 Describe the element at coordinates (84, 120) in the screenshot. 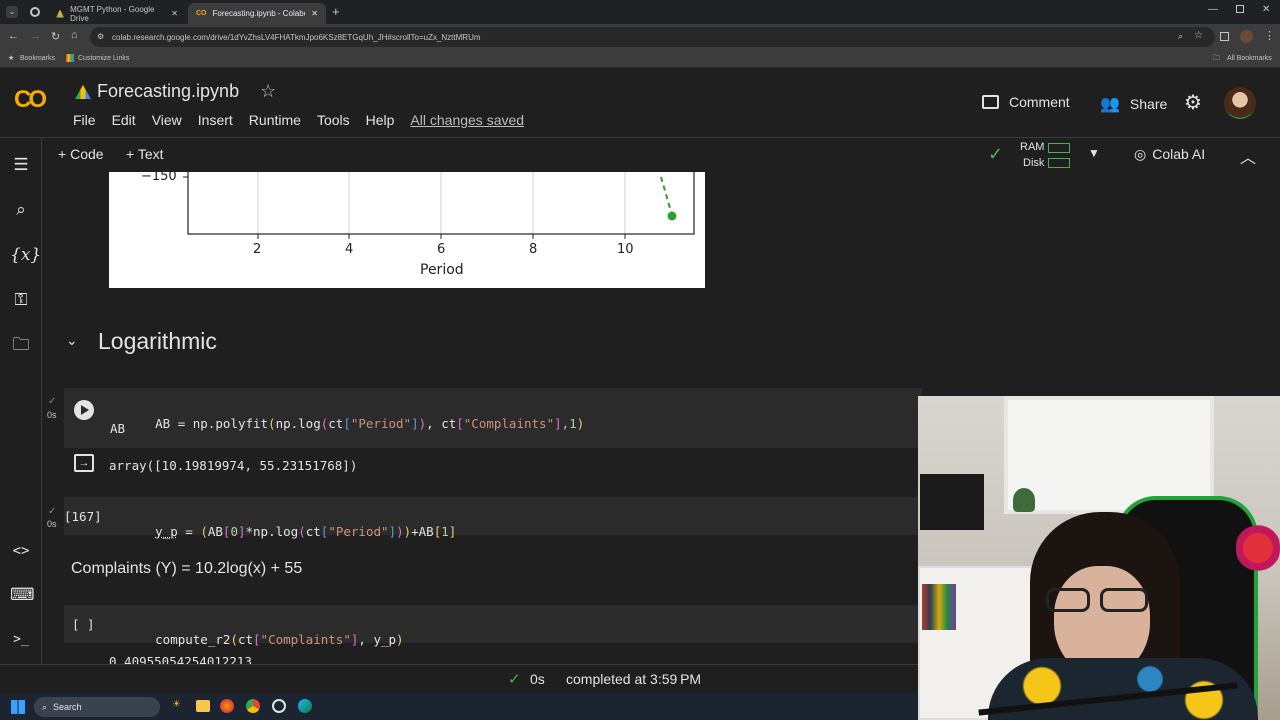

I see `menu-file: File` at that location.